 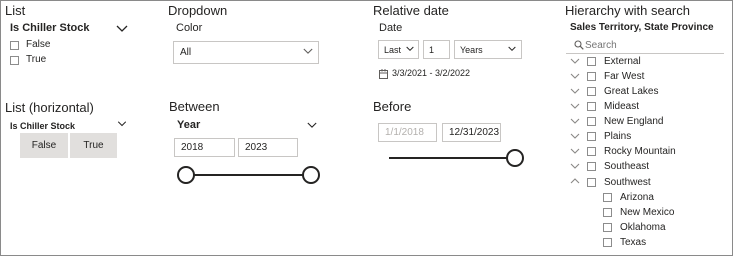 I want to click on dropdown-slicer-field: Color, so click(x=189, y=28).